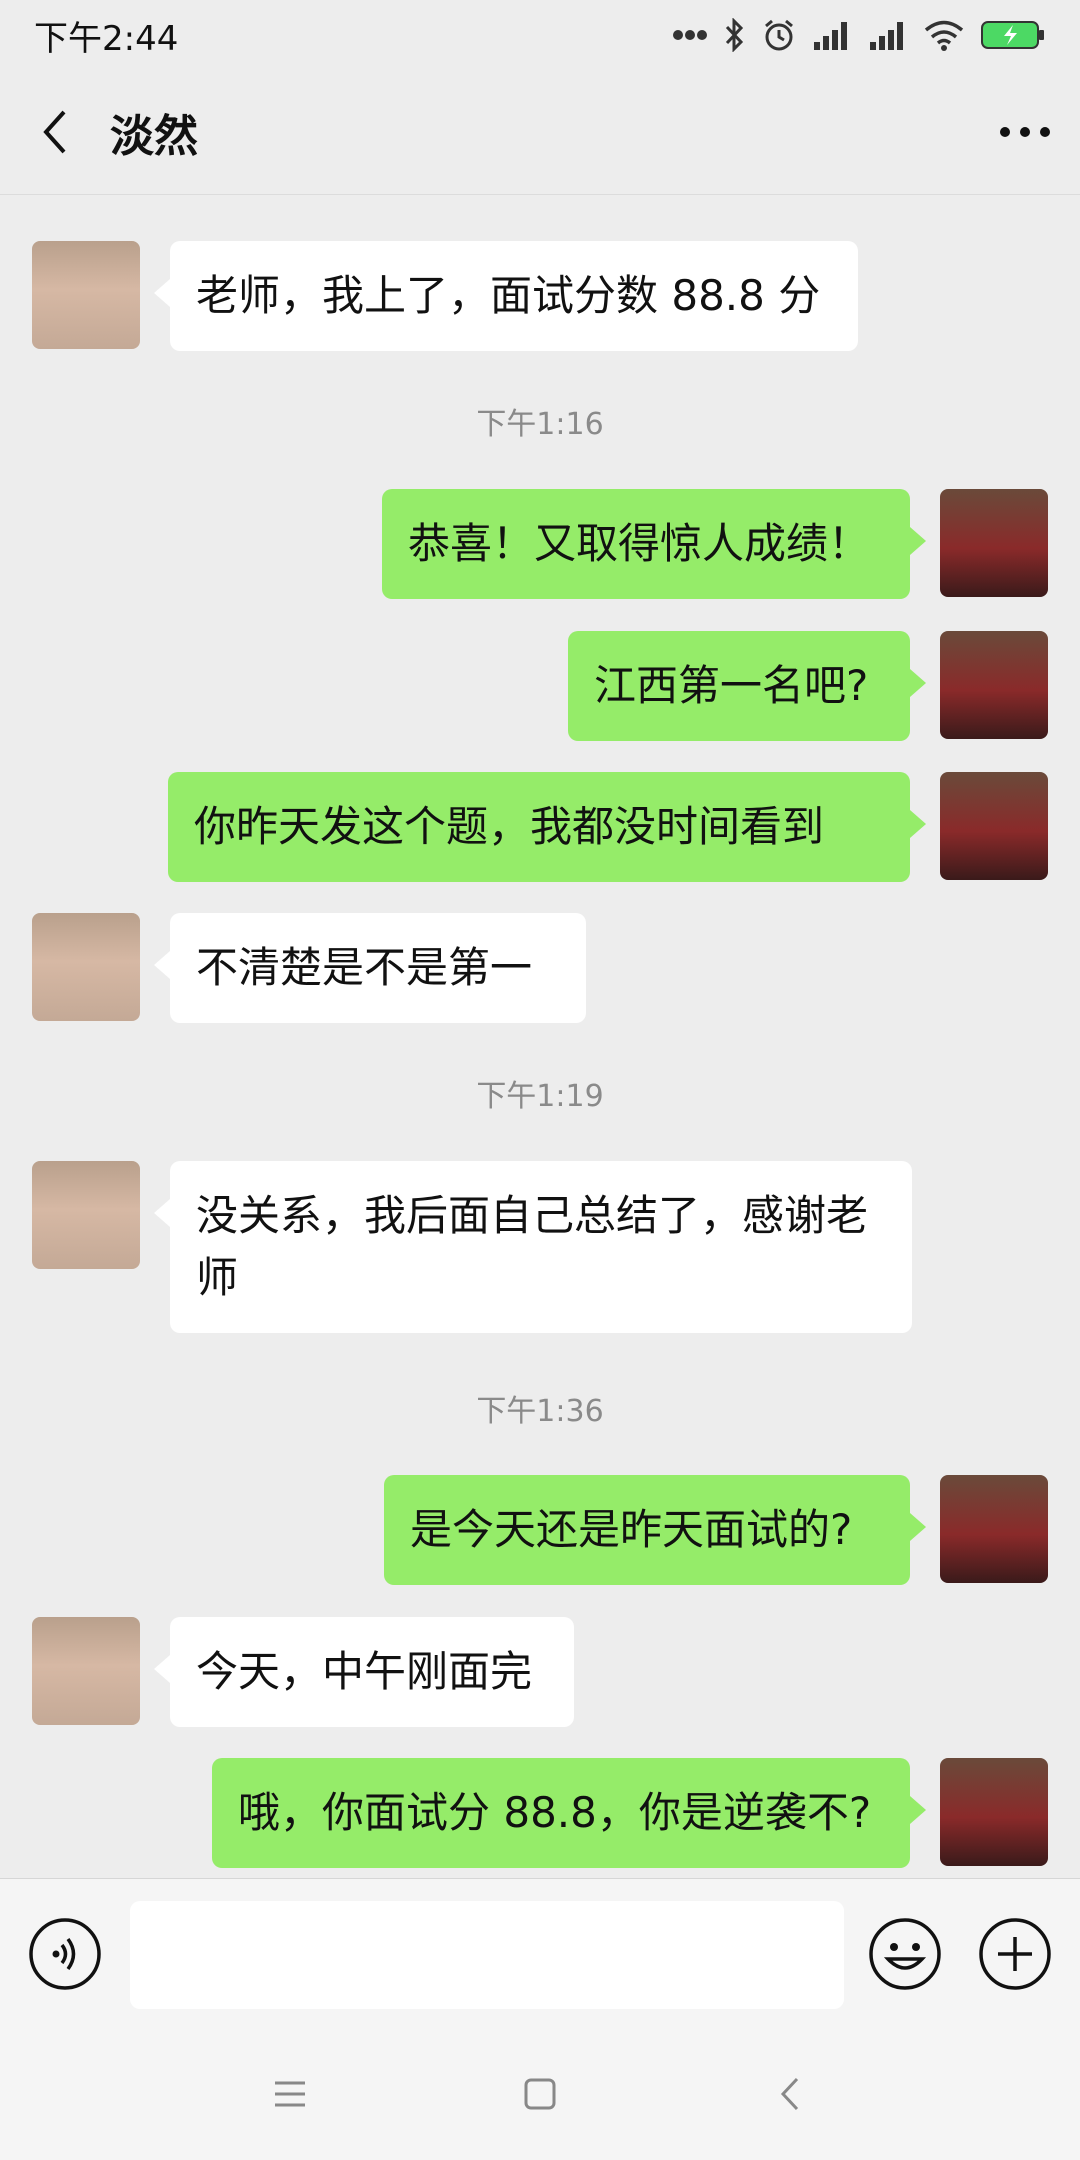 Image resolution: width=1080 pixels, height=2160 pixels. I want to click on back-button, so click(55, 132).